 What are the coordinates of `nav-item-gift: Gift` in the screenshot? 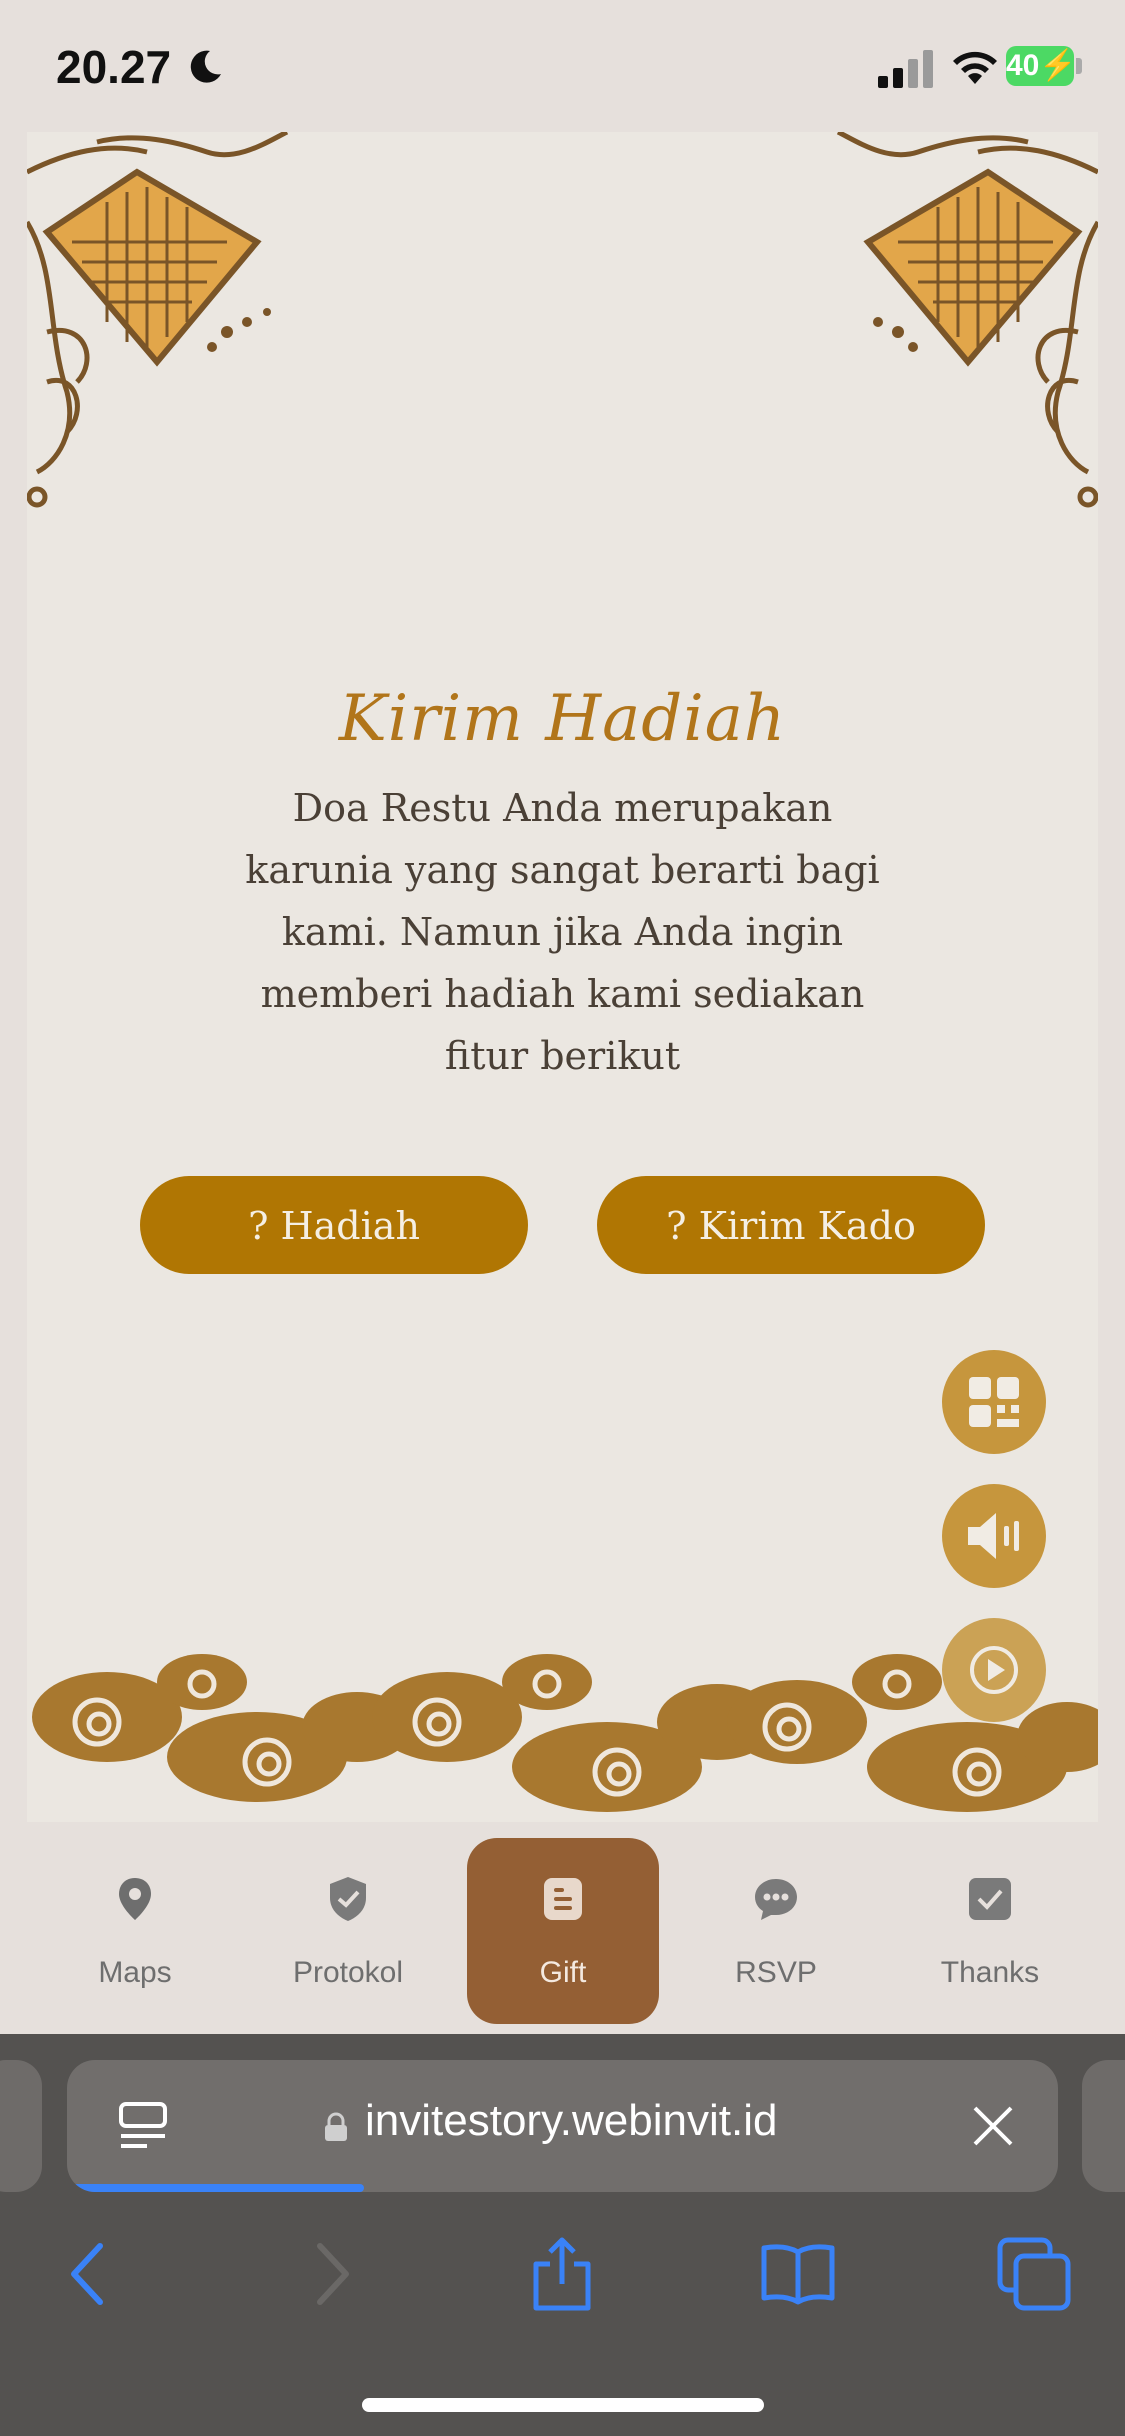 It's located at (563, 1931).